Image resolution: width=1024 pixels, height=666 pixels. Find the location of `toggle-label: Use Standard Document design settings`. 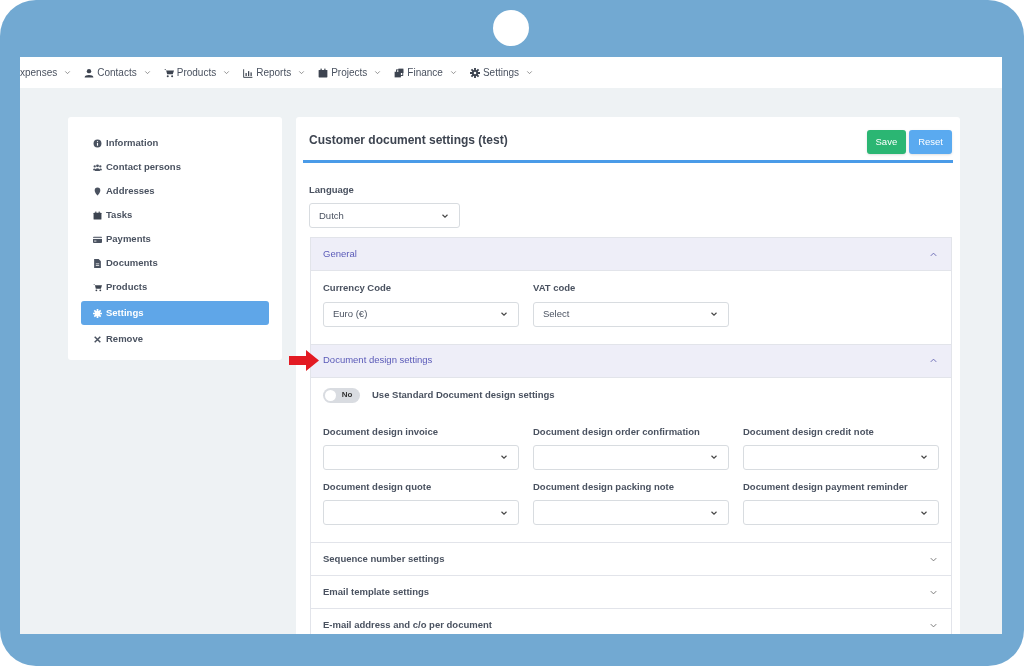

toggle-label: Use Standard Document design settings is located at coordinates (463, 394).